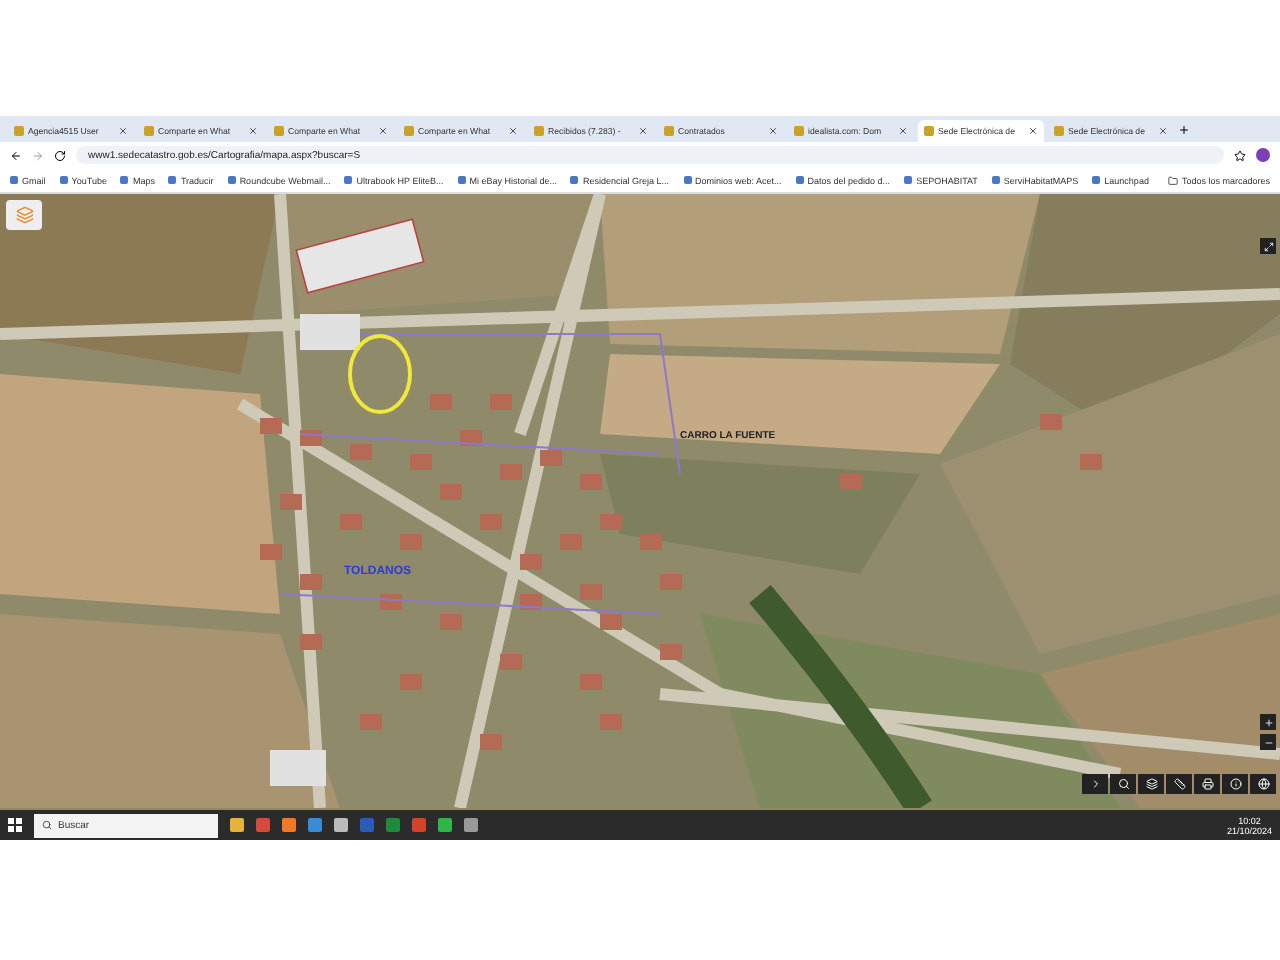 This screenshot has height=960, width=1280. What do you see at coordinates (16, 155) in the screenshot?
I see `back-icon` at bounding box center [16, 155].